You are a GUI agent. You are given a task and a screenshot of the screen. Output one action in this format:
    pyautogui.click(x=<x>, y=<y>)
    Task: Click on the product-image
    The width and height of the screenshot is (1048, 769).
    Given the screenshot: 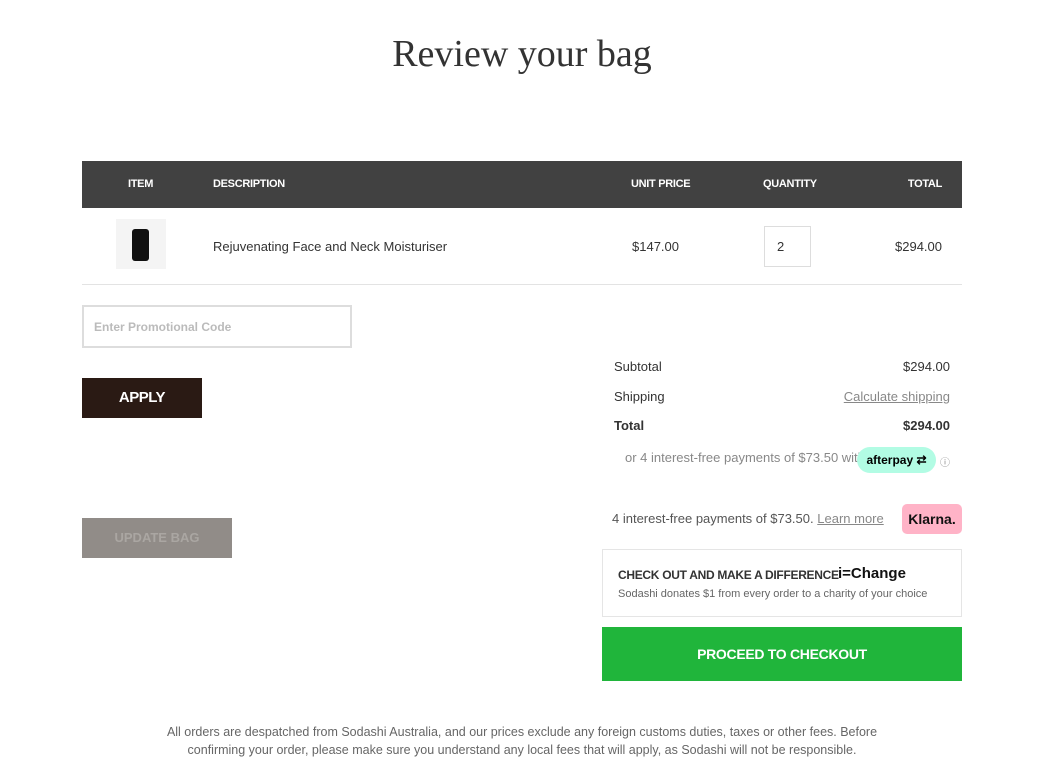 What is the action you would take?
    pyautogui.click(x=141, y=244)
    